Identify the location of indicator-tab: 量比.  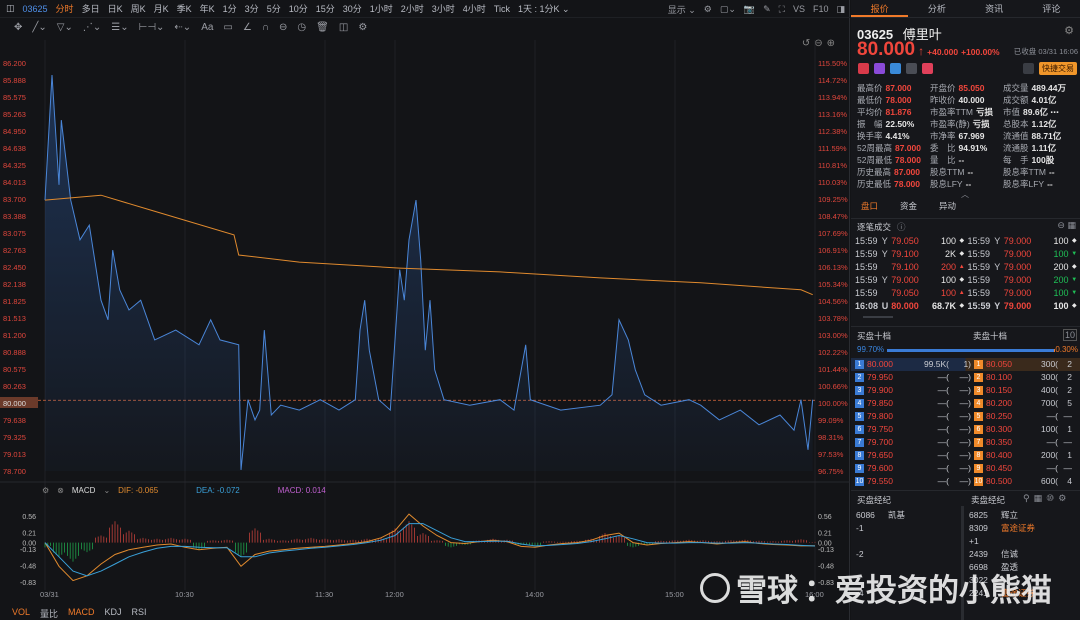
(49, 613).